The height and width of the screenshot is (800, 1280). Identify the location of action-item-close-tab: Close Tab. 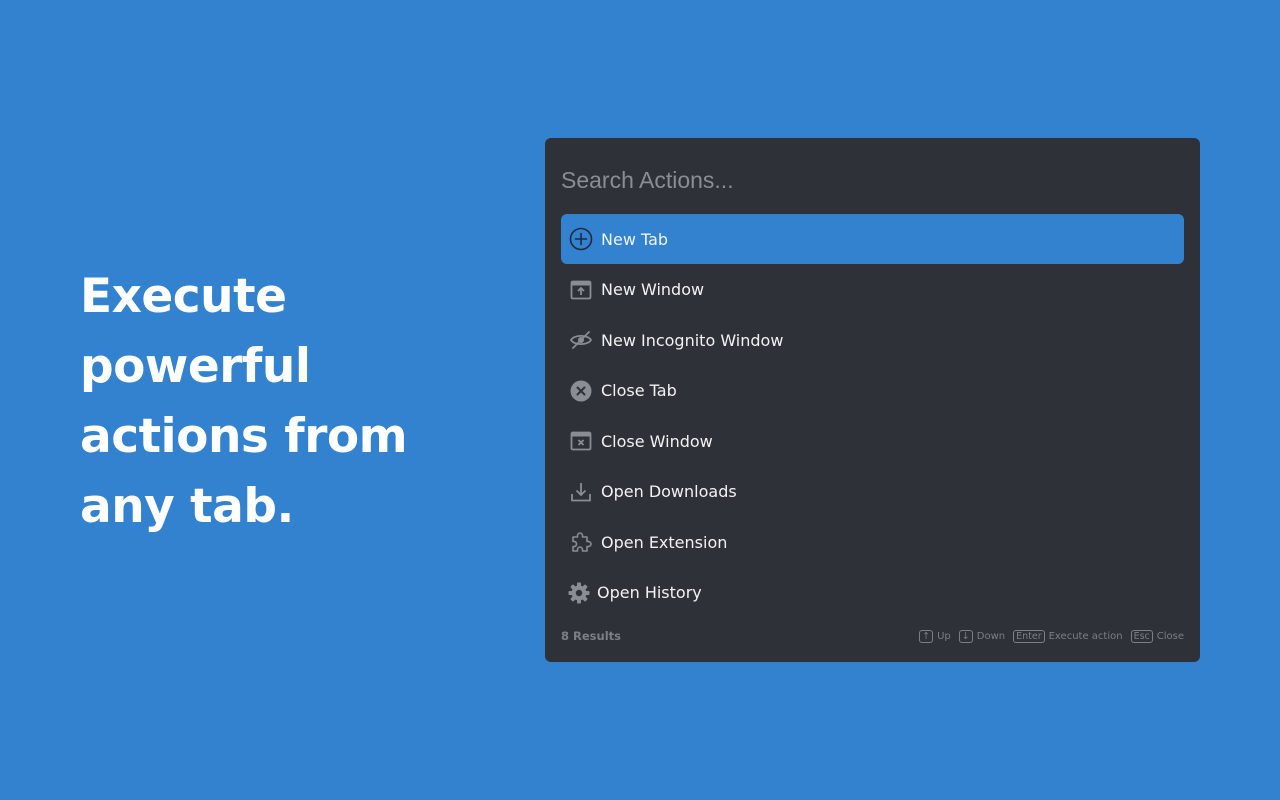
(872, 391).